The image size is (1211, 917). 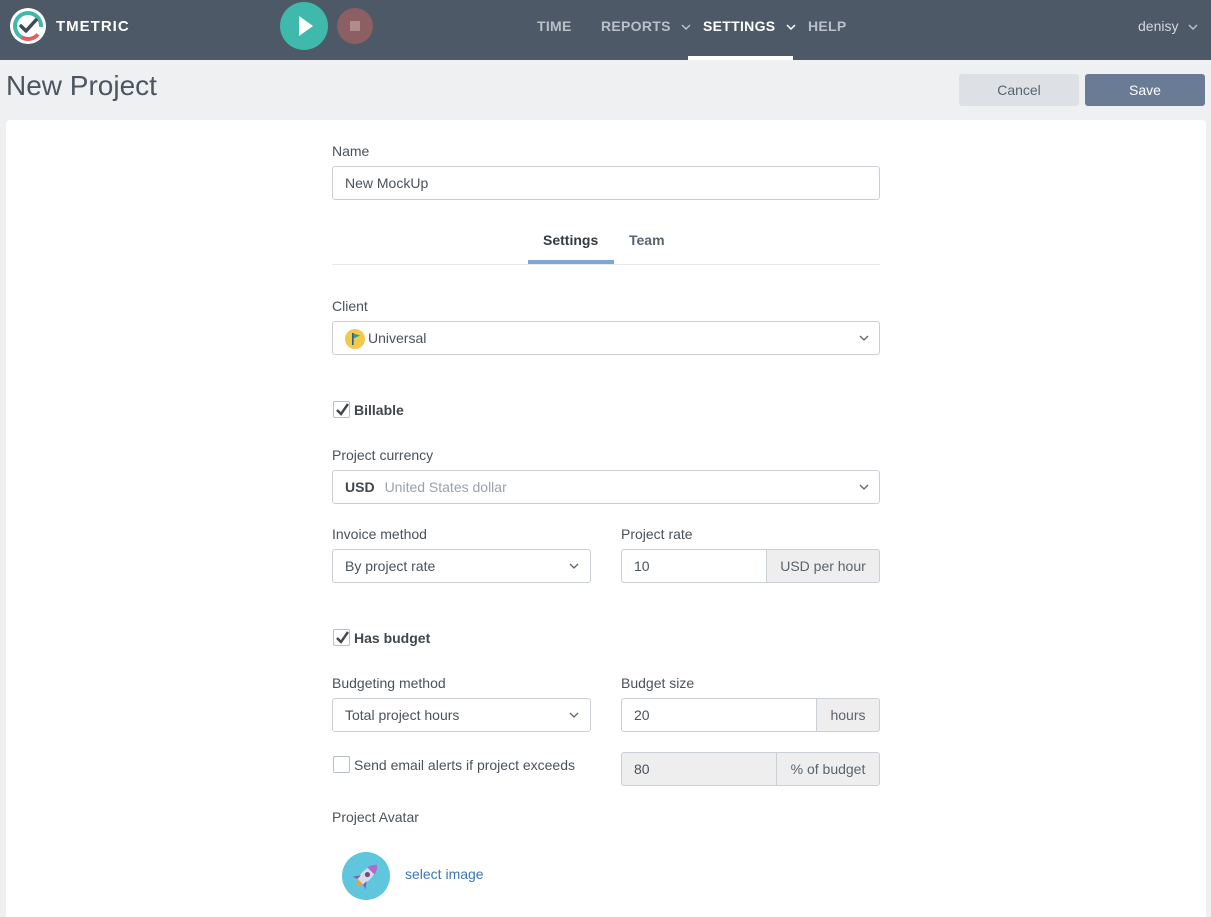 I want to click on rocket-icon, so click(x=365, y=877).